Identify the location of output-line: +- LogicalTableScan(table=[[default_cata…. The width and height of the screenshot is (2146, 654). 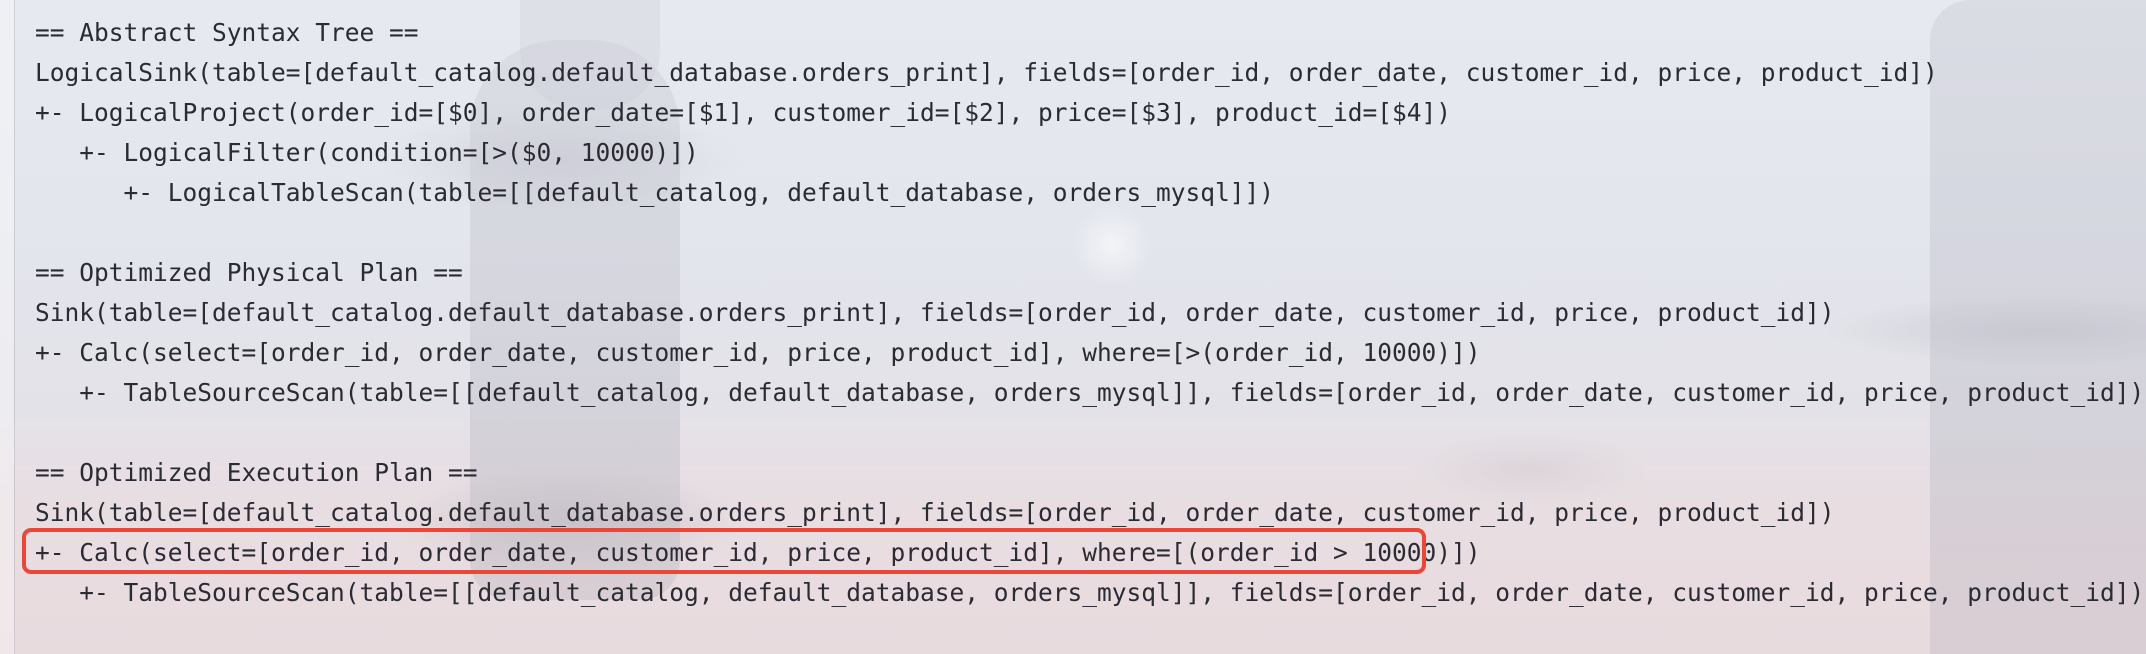
(655, 192).